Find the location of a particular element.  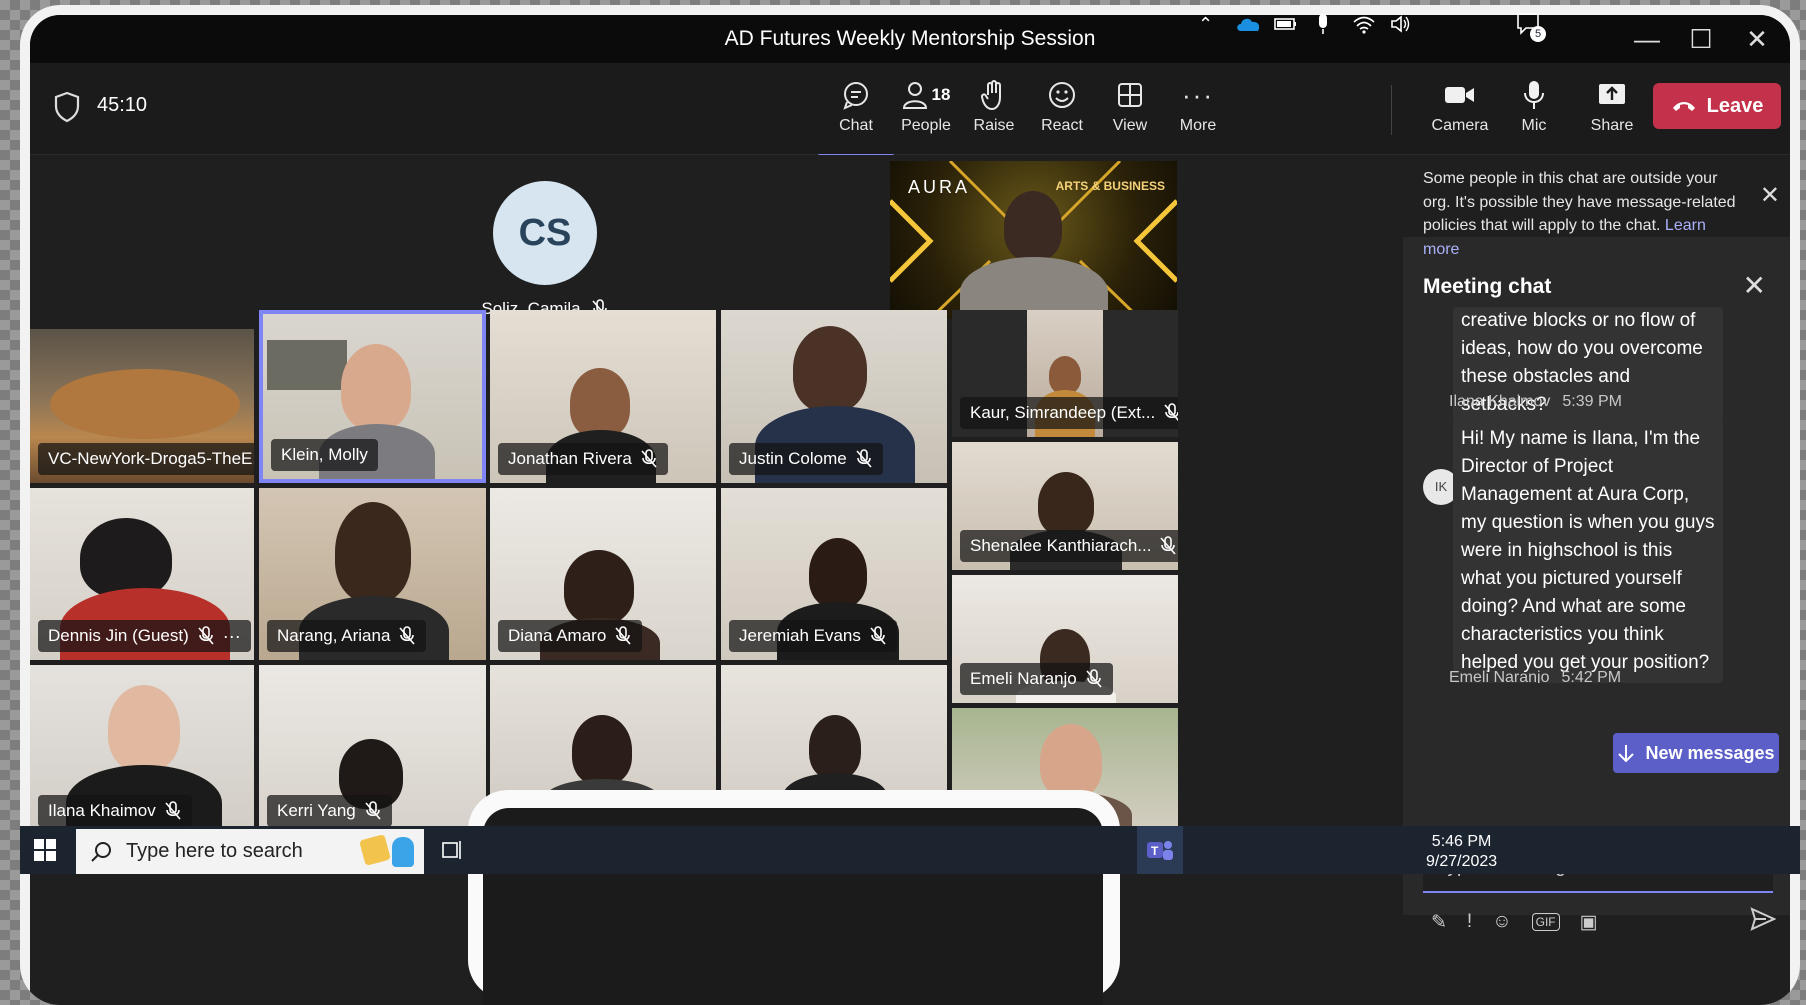

view-button: View is located at coordinates (1130, 111).